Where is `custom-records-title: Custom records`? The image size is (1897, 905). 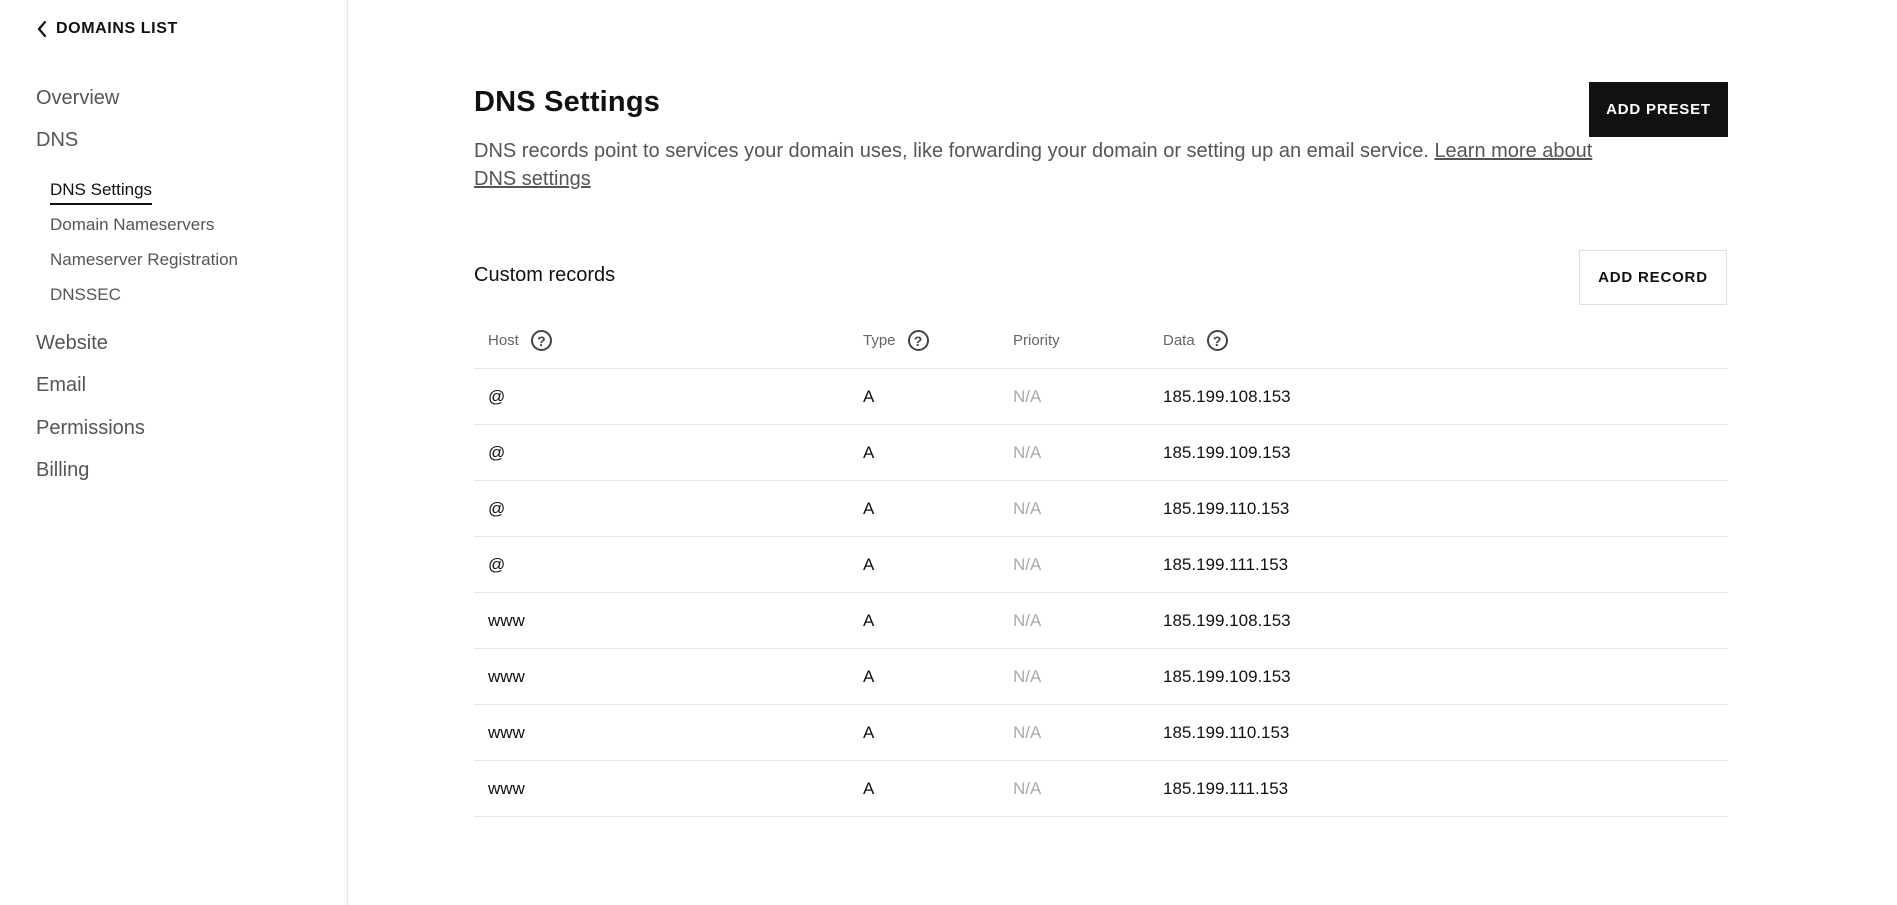
custom-records-title: Custom records is located at coordinates (545, 275).